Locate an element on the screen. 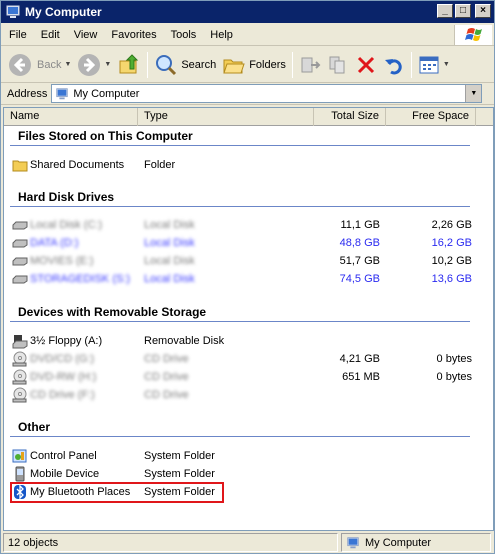 The height and width of the screenshot is (554, 495). list-item-shared-documents: Shared Documents Folder is located at coordinates (240, 165).